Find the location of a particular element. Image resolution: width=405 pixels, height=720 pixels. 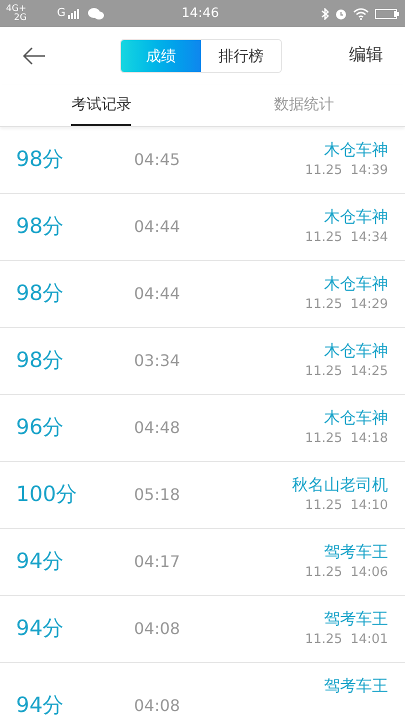

record-row: 94分 04:17 驾考车王 11.25 14:06 is located at coordinates (202, 562).